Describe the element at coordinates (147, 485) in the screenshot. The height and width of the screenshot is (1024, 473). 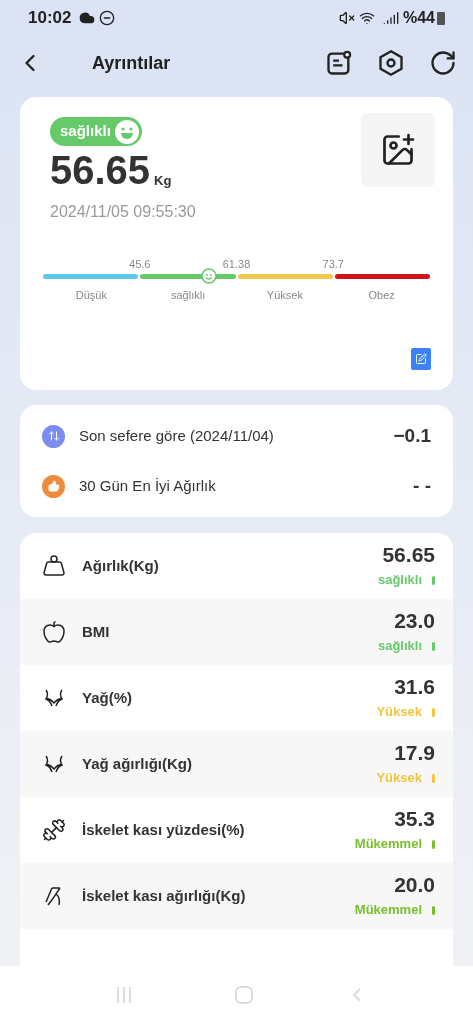
I see `comparison-label: 30 Gün En İyi Ağırlık` at that location.